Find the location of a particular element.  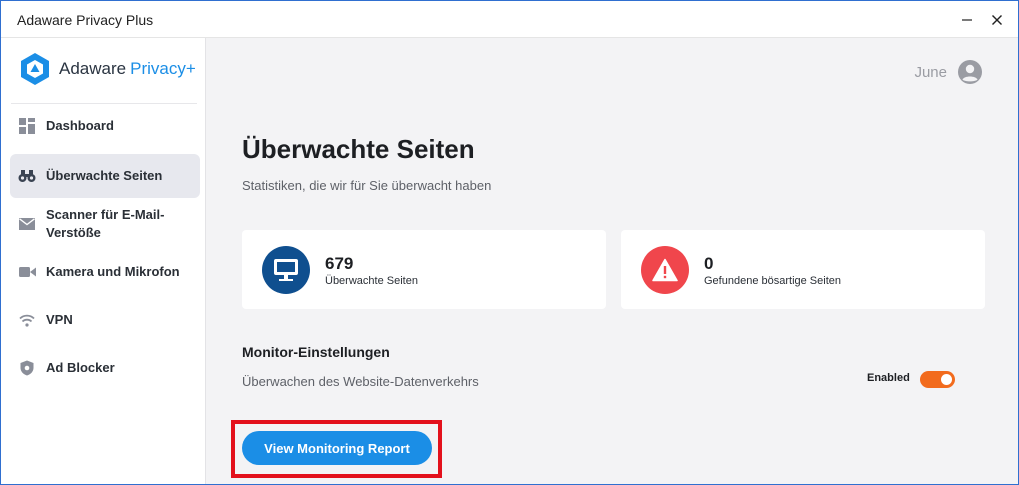

brand-logo: Adaware Privacy+ is located at coordinates (107, 69).